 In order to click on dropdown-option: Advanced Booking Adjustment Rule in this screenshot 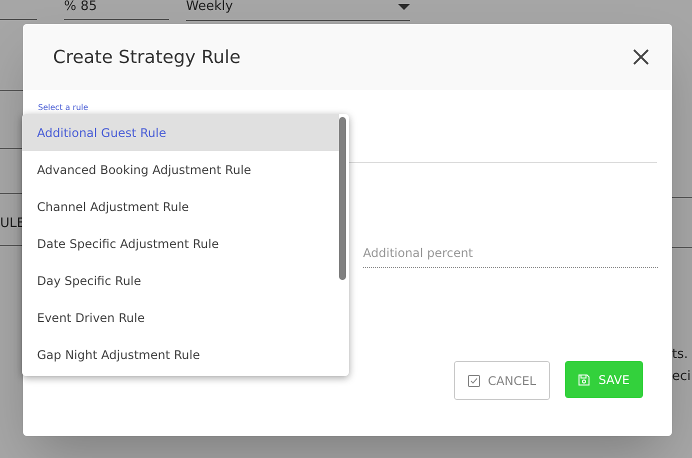, I will do `click(180, 169)`.